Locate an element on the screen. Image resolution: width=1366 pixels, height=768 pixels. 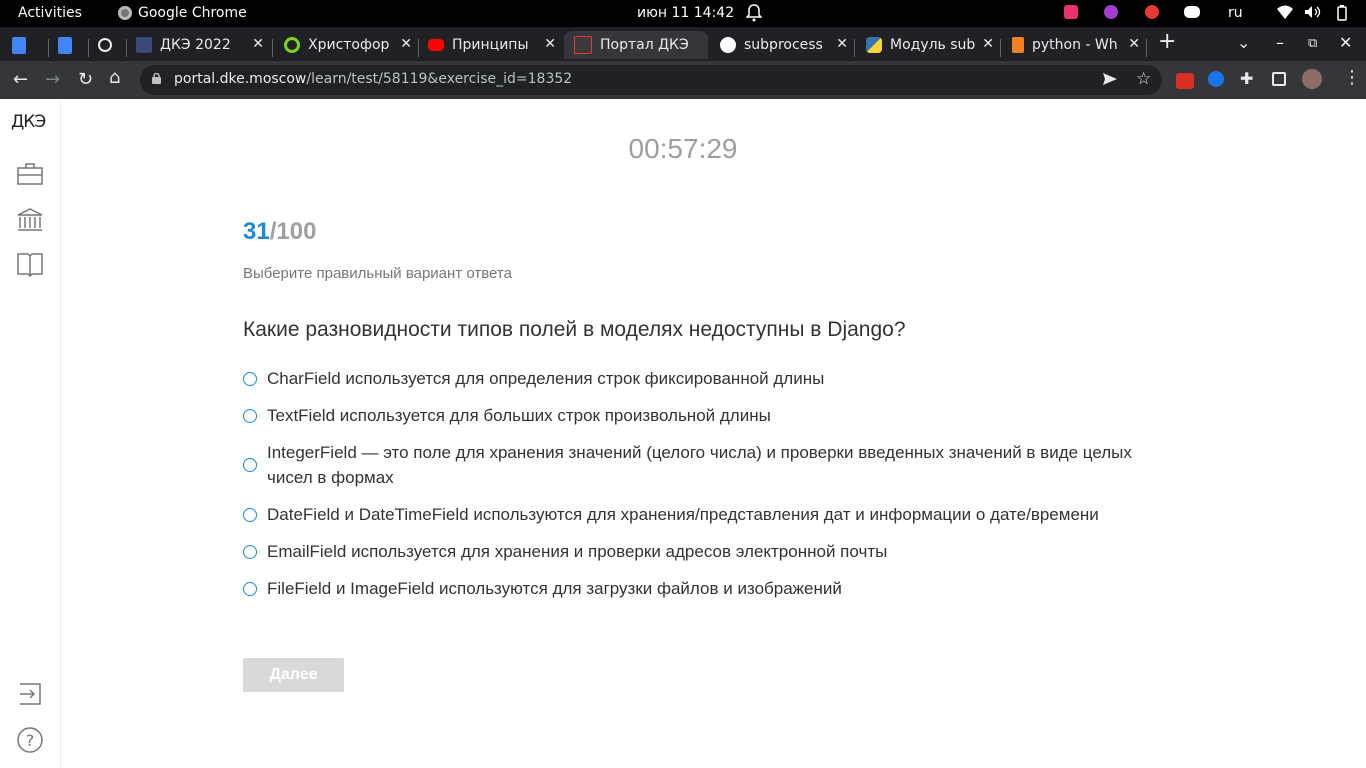
python-icon is located at coordinates (874, 45).